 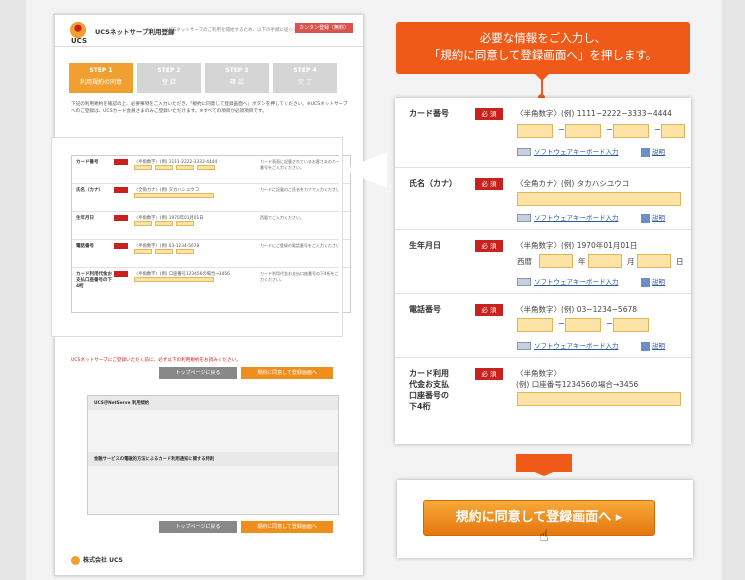 I want to click on mini-agree-button: 規約に同意して登録画面へ, so click(x=287, y=373).